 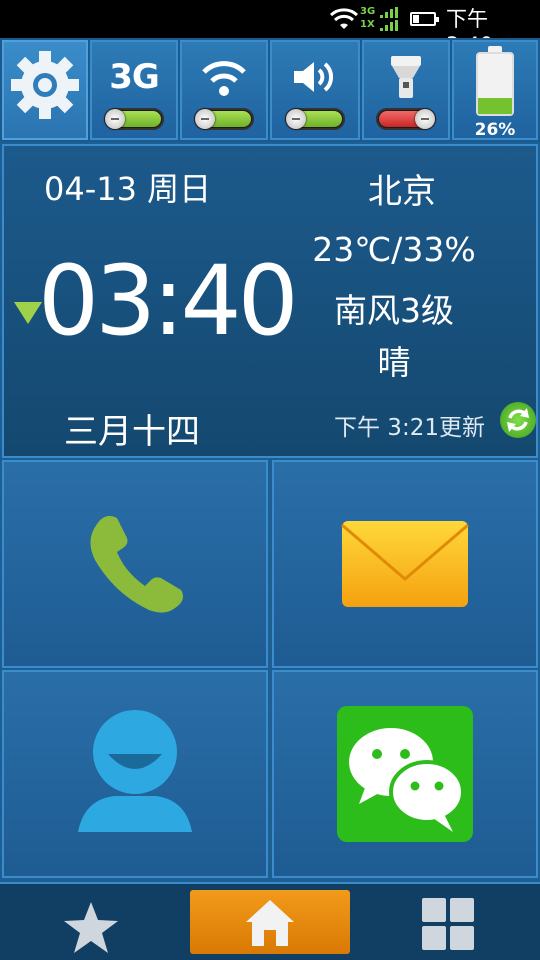 I want to click on messages-tile, so click(x=405, y=564).